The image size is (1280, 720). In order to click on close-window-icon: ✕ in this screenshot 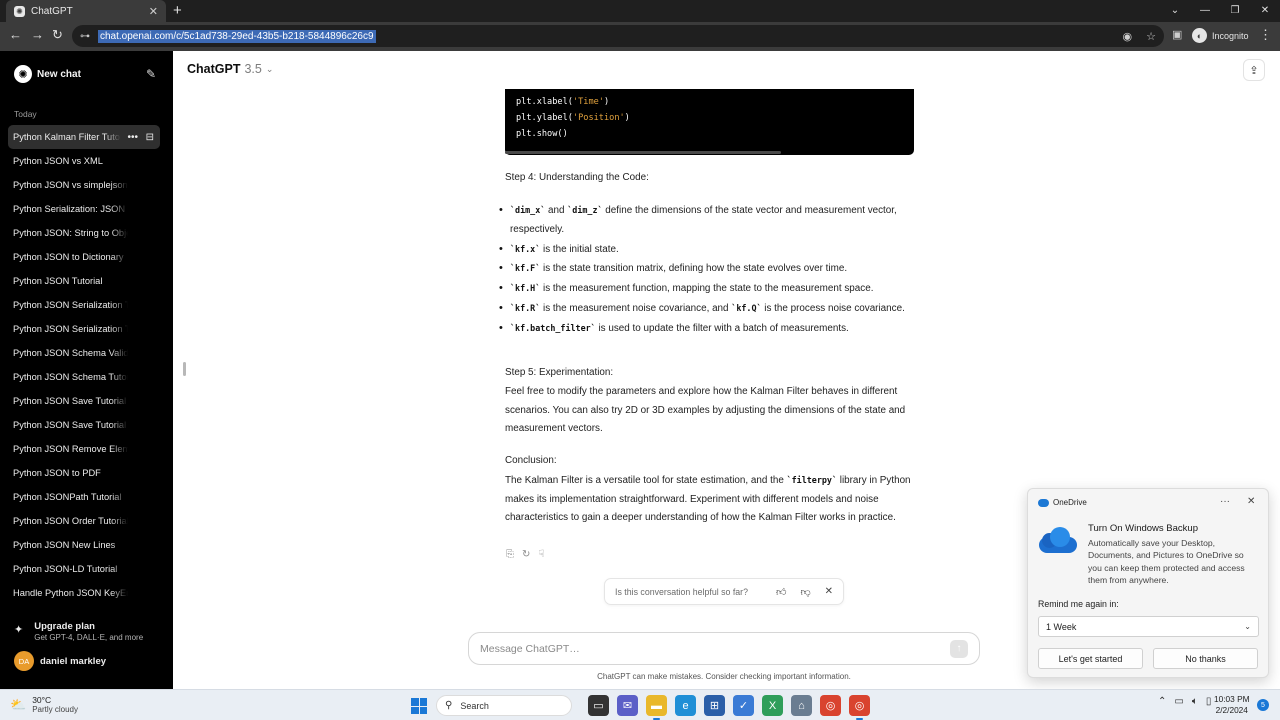, I will do `click(1265, 11)`.